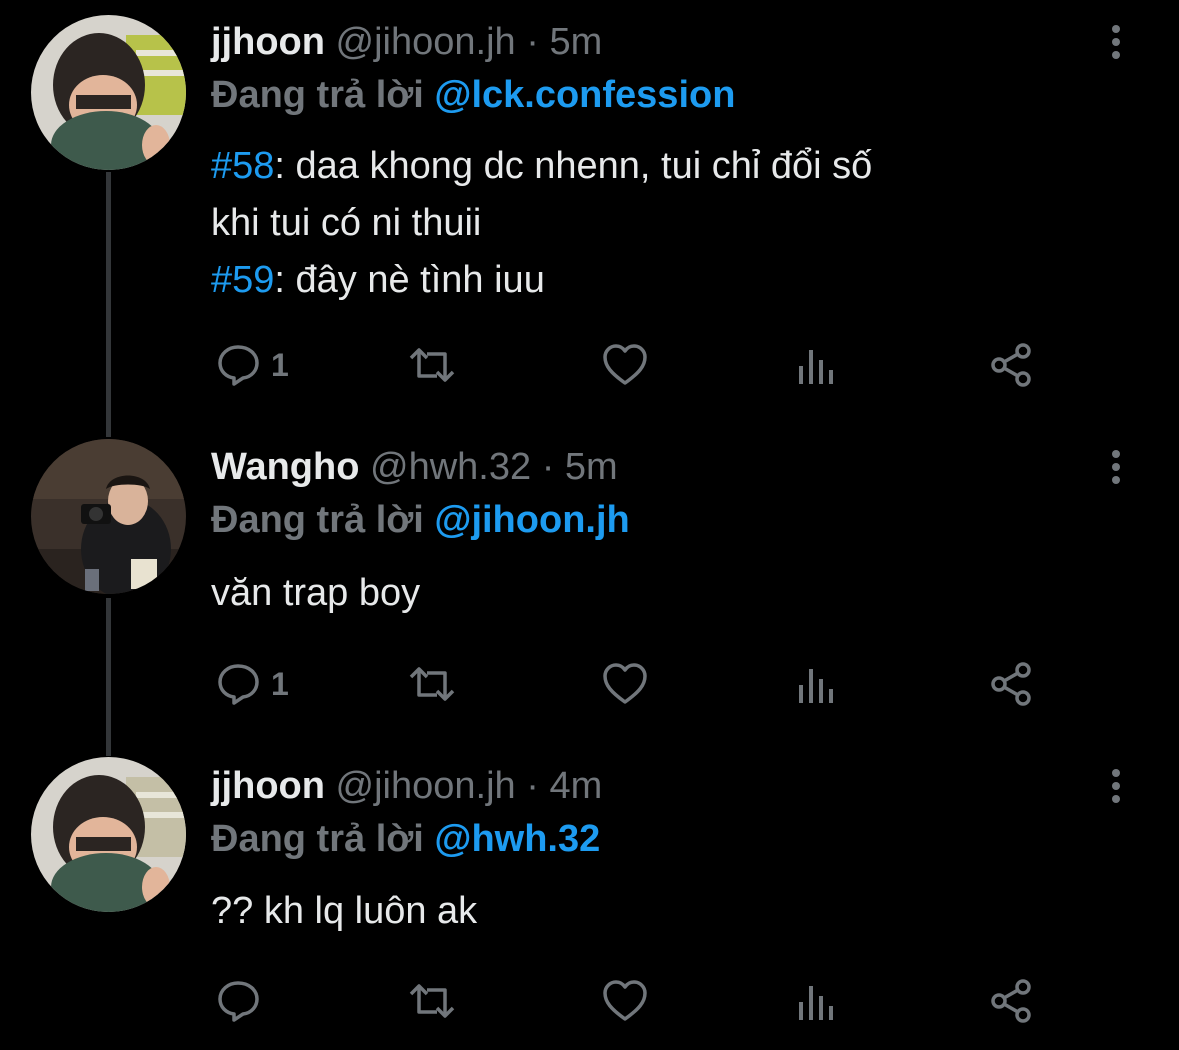  I want to click on reply-context: Đang trả lời @jihoon.jh, so click(420, 520).